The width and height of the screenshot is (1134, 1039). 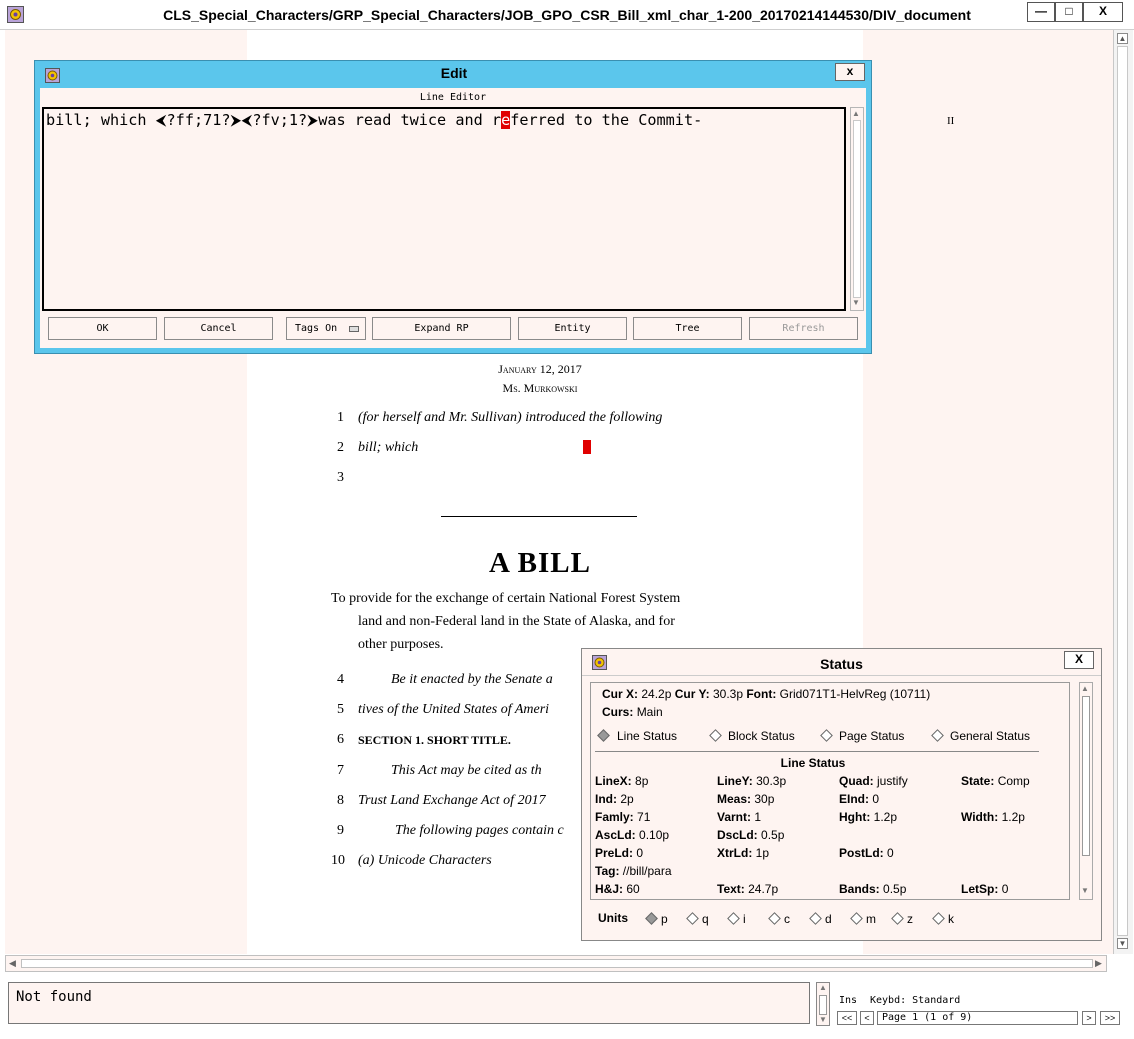 What do you see at coordinates (993, 817) in the screenshot?
I see `status-field: Width: 1.2p` at bounding box center [993, 817].